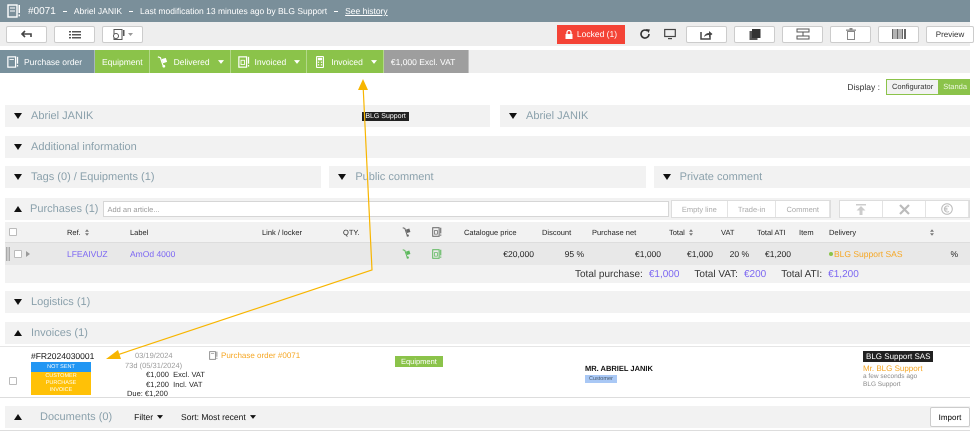 The image size is (976, 439). Describe the element at coordinates (163, 177) in the screenshot. I see `comment-panel: Tags (0) / Equipments (1)` at that location.